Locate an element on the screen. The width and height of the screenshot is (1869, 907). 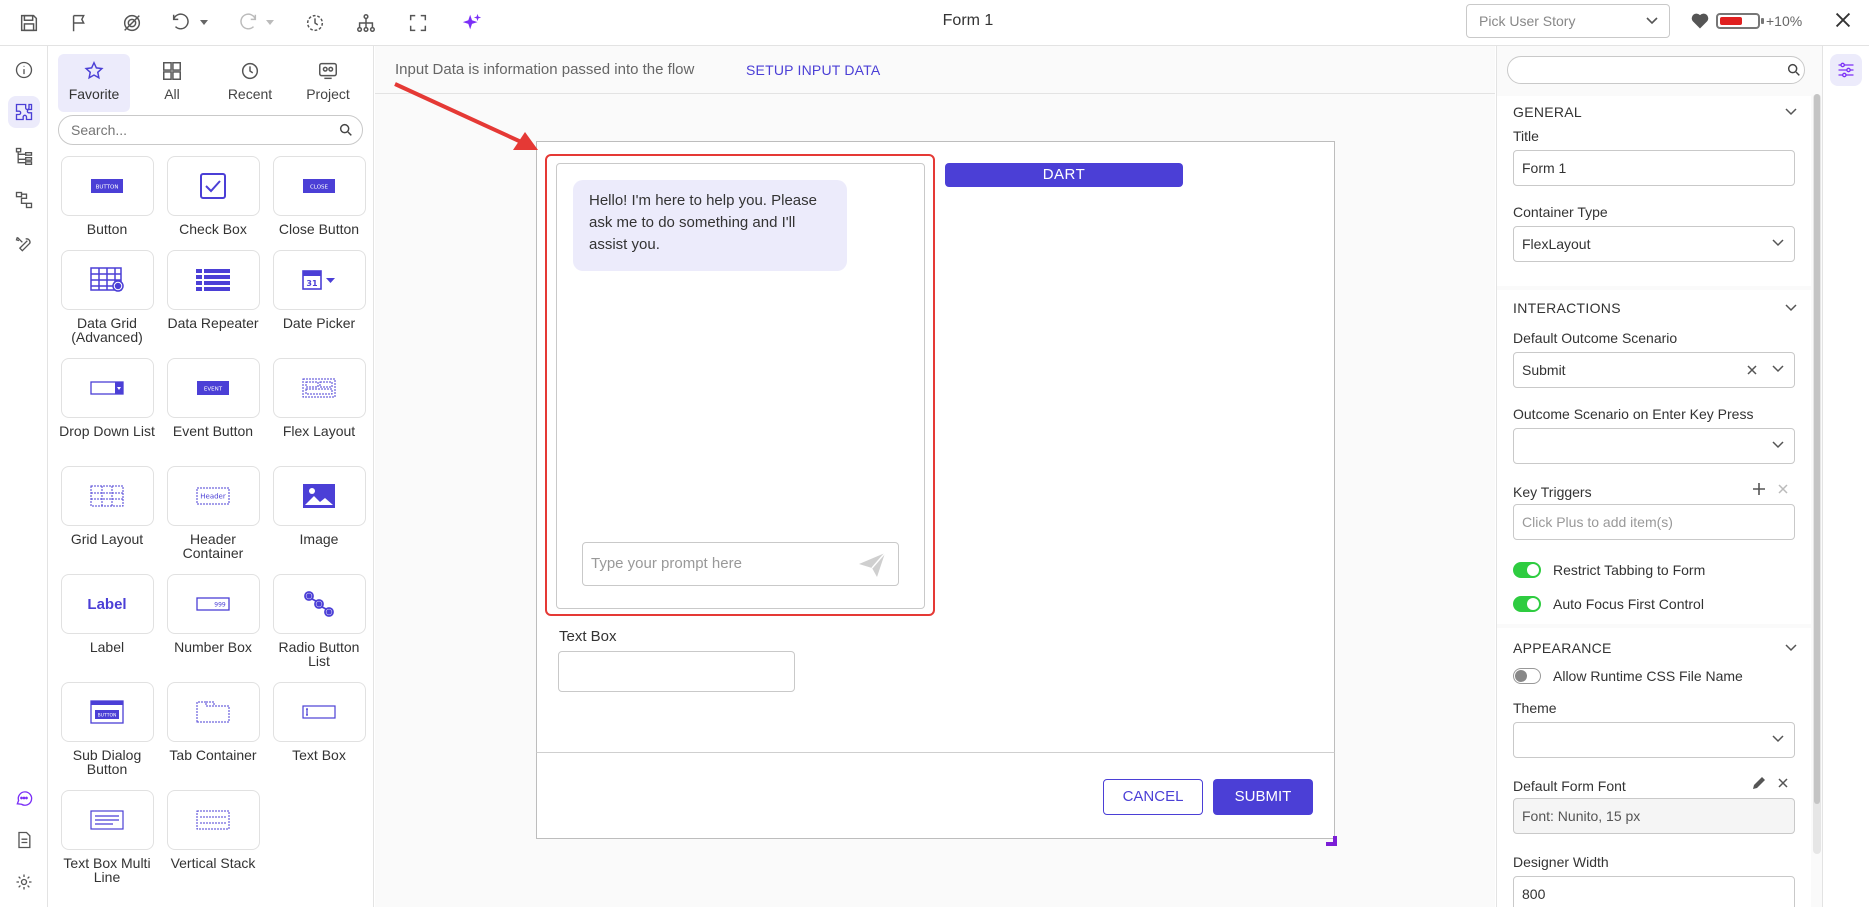
default-font-field: Font: Nunito, 15 px is located at coordinates (1654, 816).